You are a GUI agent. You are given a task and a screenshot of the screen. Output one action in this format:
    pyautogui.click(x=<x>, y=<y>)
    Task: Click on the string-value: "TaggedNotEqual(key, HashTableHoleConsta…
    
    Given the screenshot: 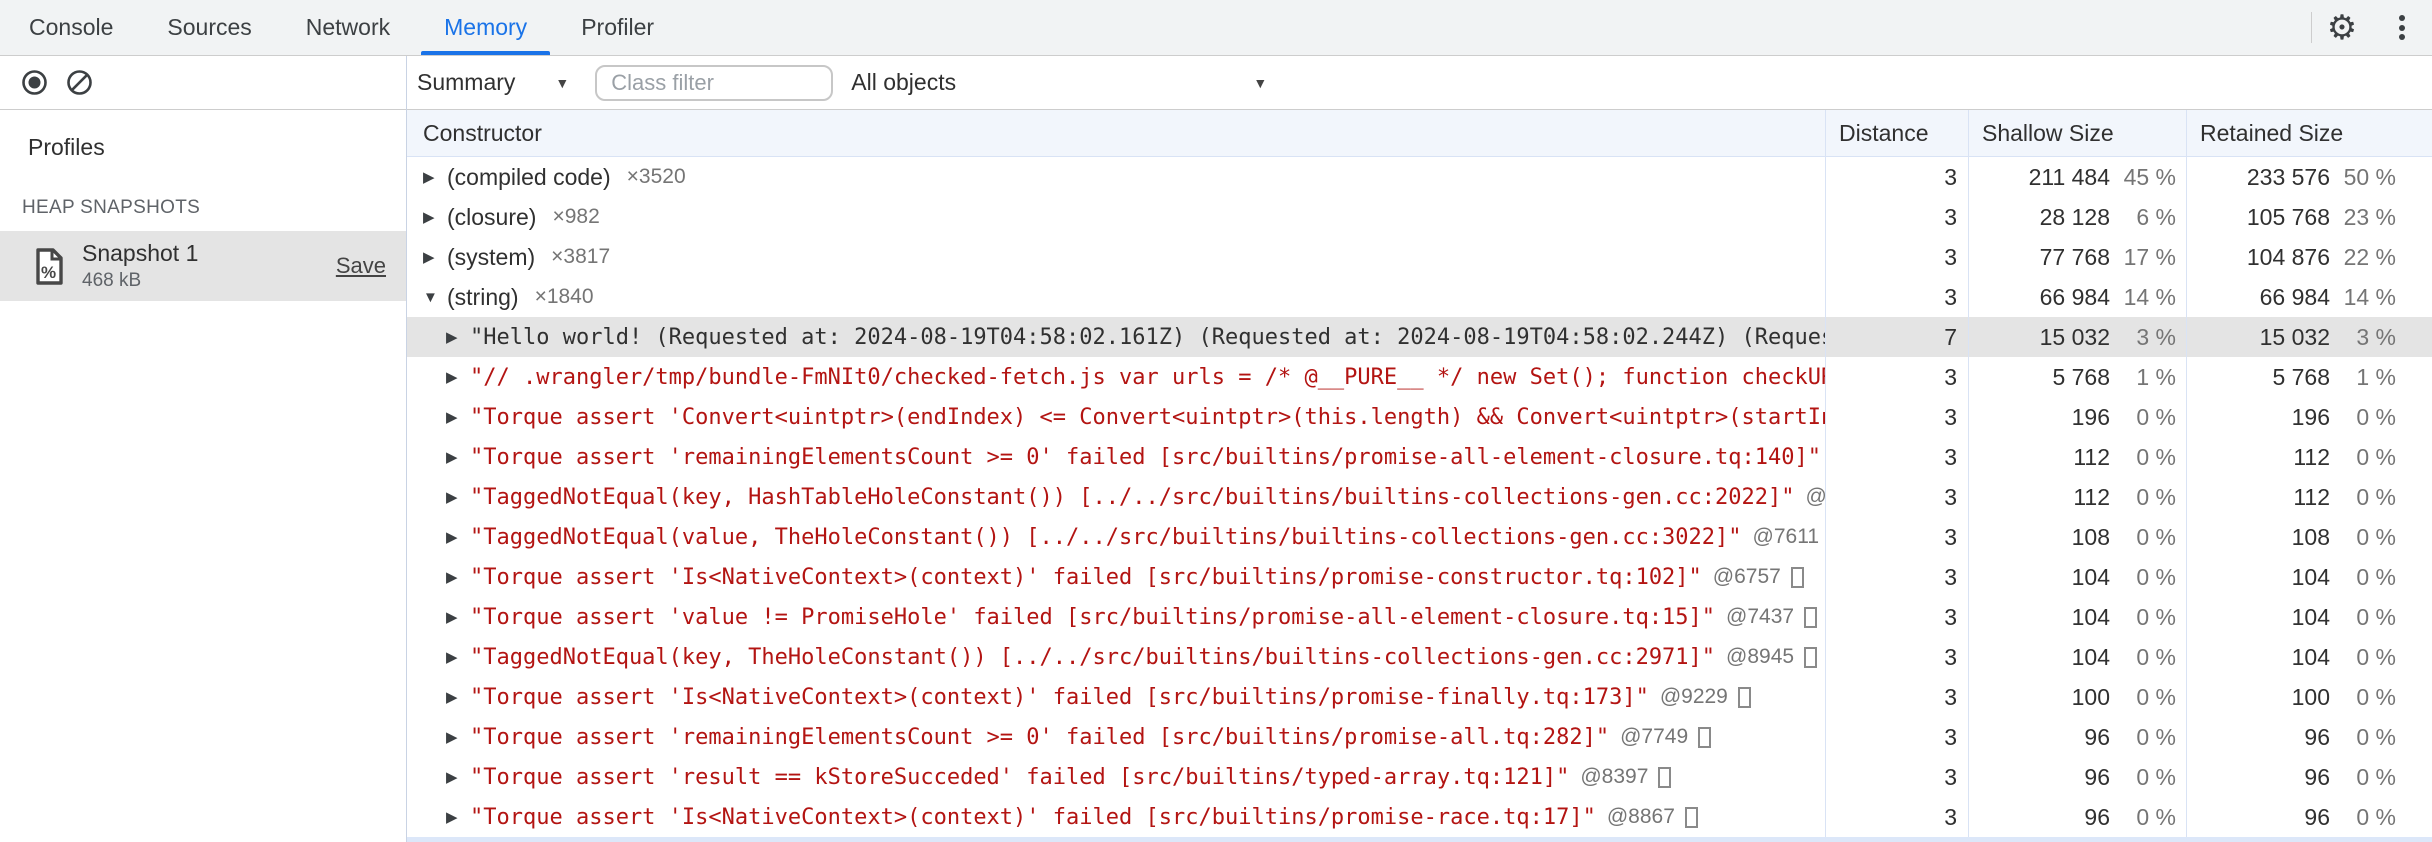 What is the action you would take?
    pyautogui.click(x=1132, y=497)
    